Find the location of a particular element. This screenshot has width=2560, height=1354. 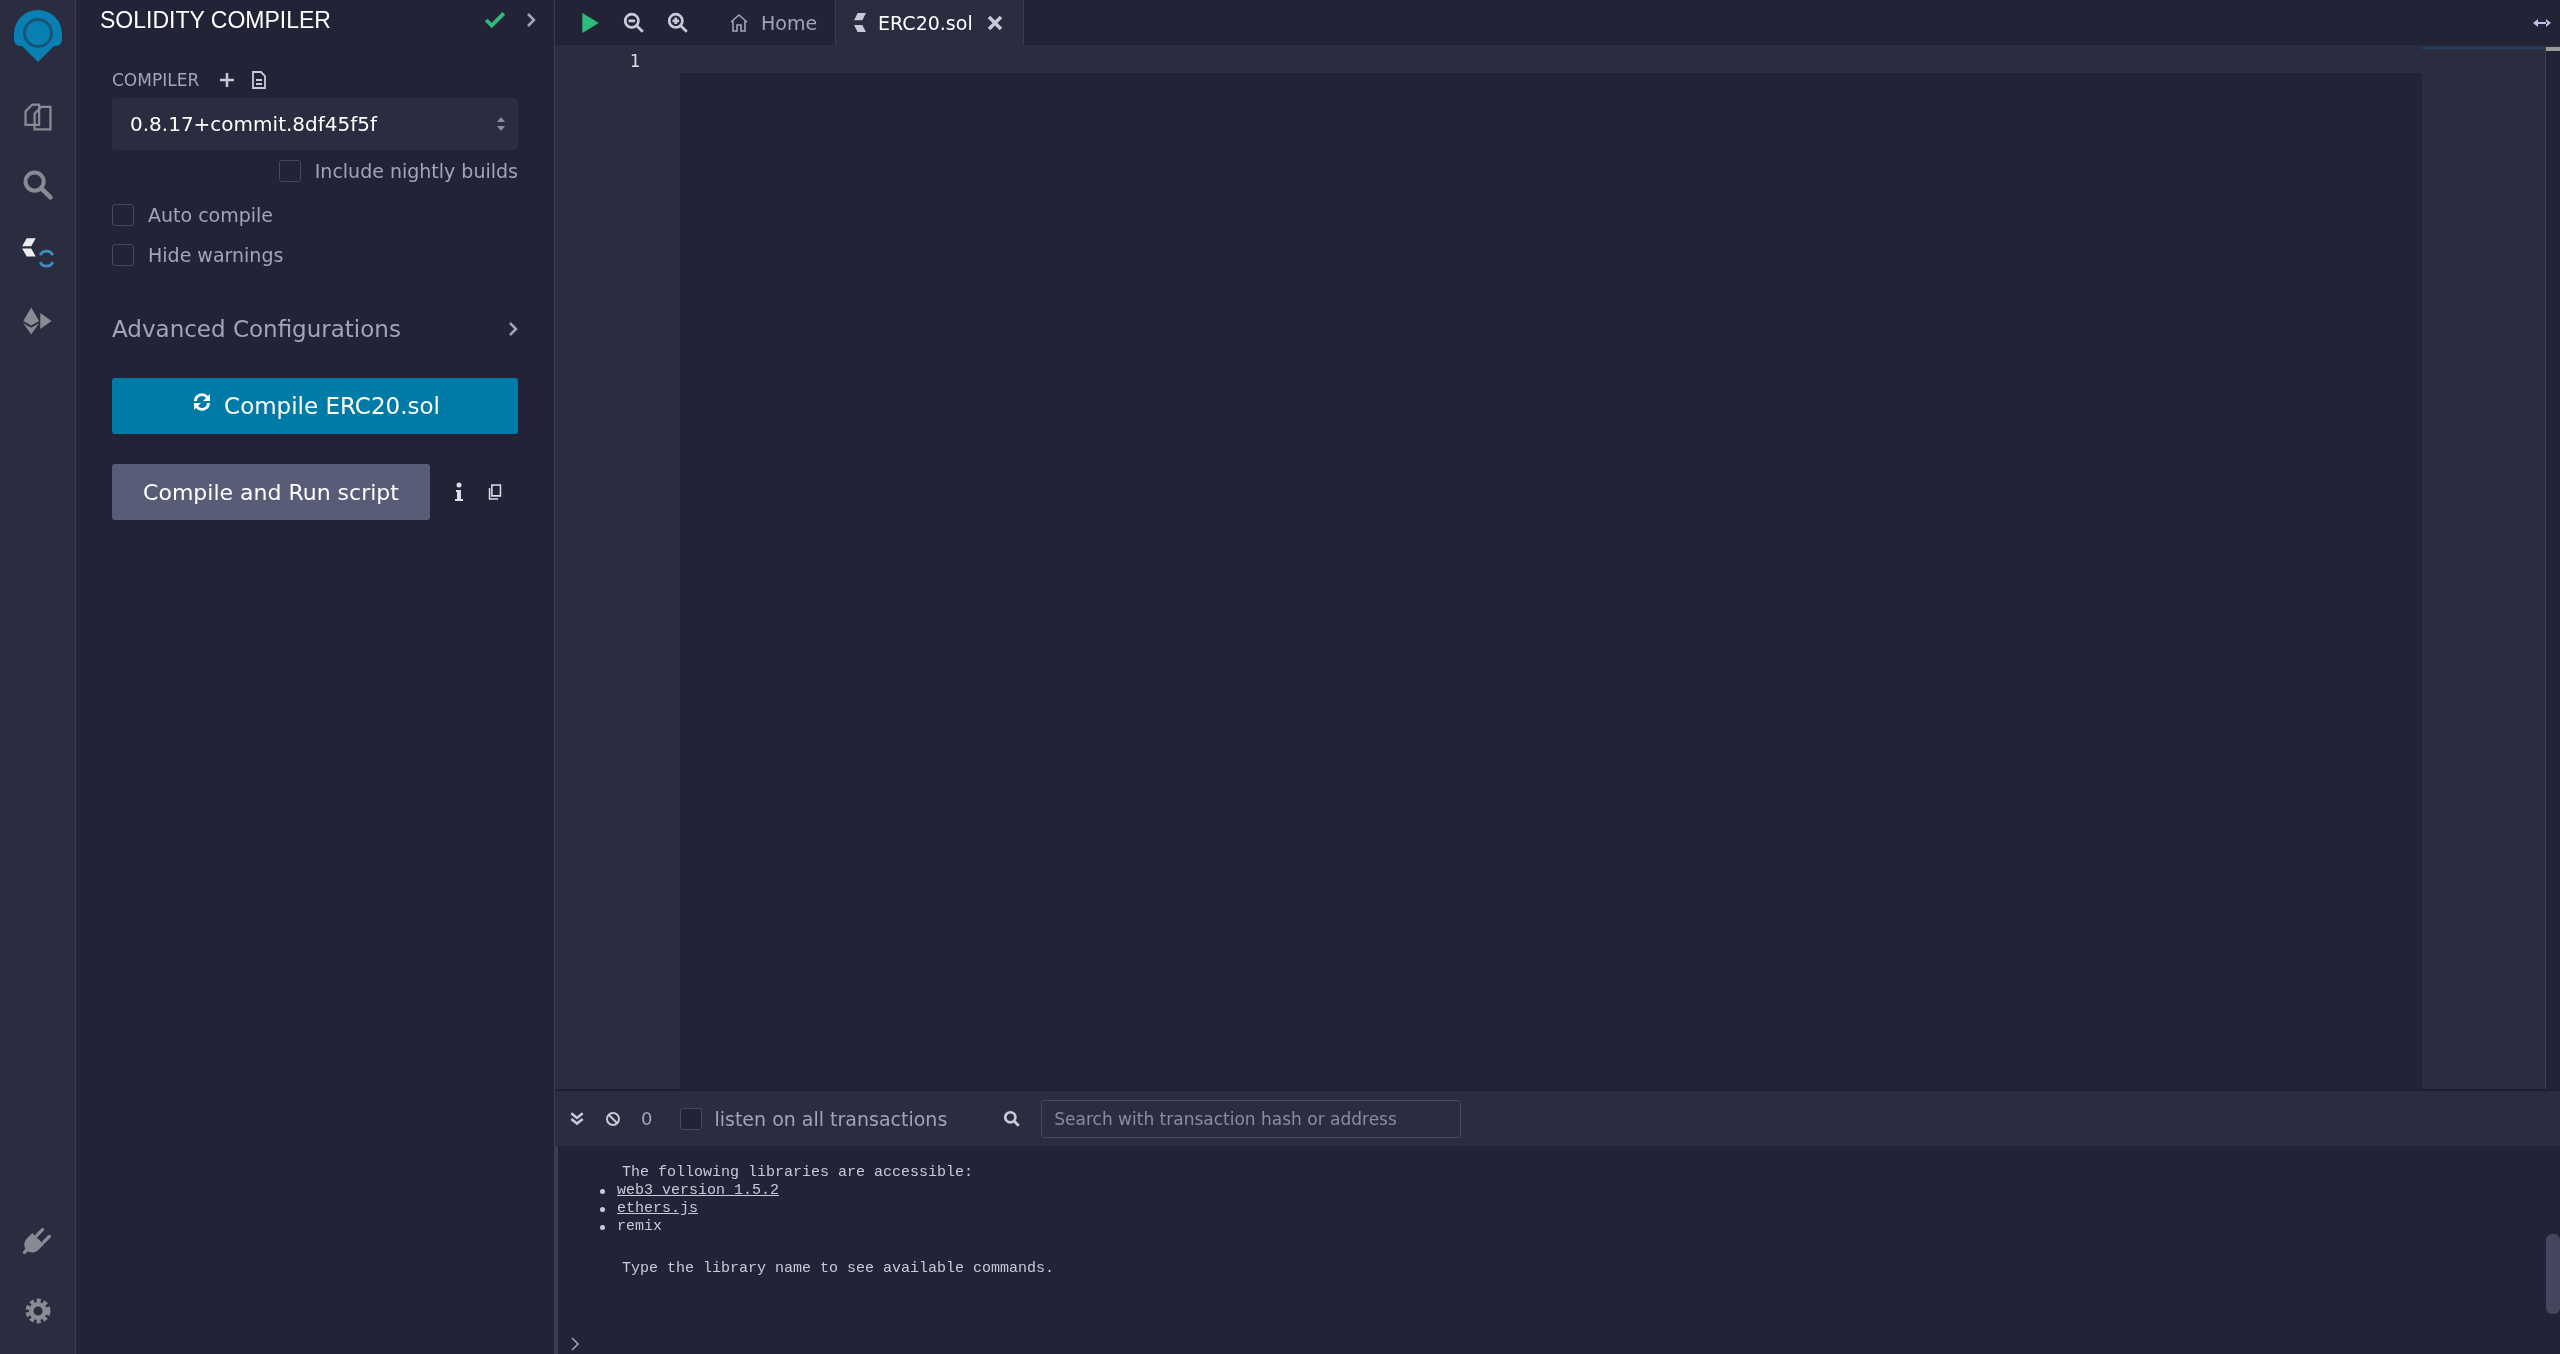

compiler-label: COMPILER is located at coordinates (156, 80).